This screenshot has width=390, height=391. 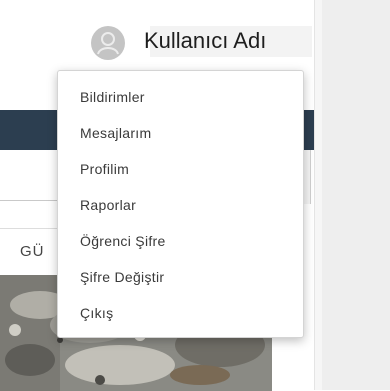 What do you see at coordinates (180, 169) in the screenshot?
I see `menu-item-profilim: Profilim` at bounding box center [180, 169].